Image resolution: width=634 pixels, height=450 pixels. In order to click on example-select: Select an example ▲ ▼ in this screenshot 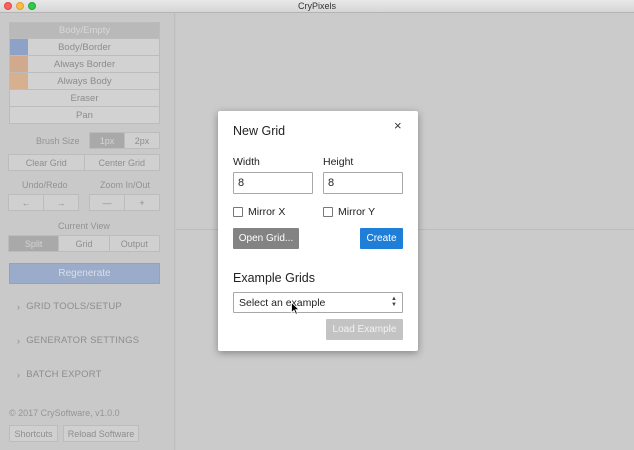, I will do `click(318, 302)`.